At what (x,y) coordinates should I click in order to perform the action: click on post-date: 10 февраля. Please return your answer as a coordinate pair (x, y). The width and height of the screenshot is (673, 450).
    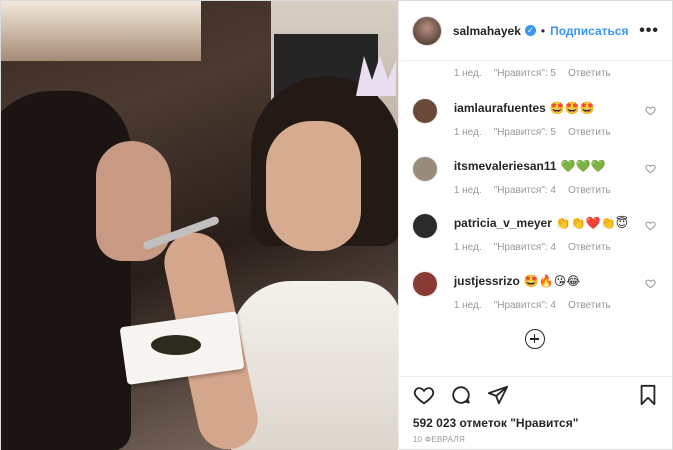
    Looking at the image, I should click on (535, 439).